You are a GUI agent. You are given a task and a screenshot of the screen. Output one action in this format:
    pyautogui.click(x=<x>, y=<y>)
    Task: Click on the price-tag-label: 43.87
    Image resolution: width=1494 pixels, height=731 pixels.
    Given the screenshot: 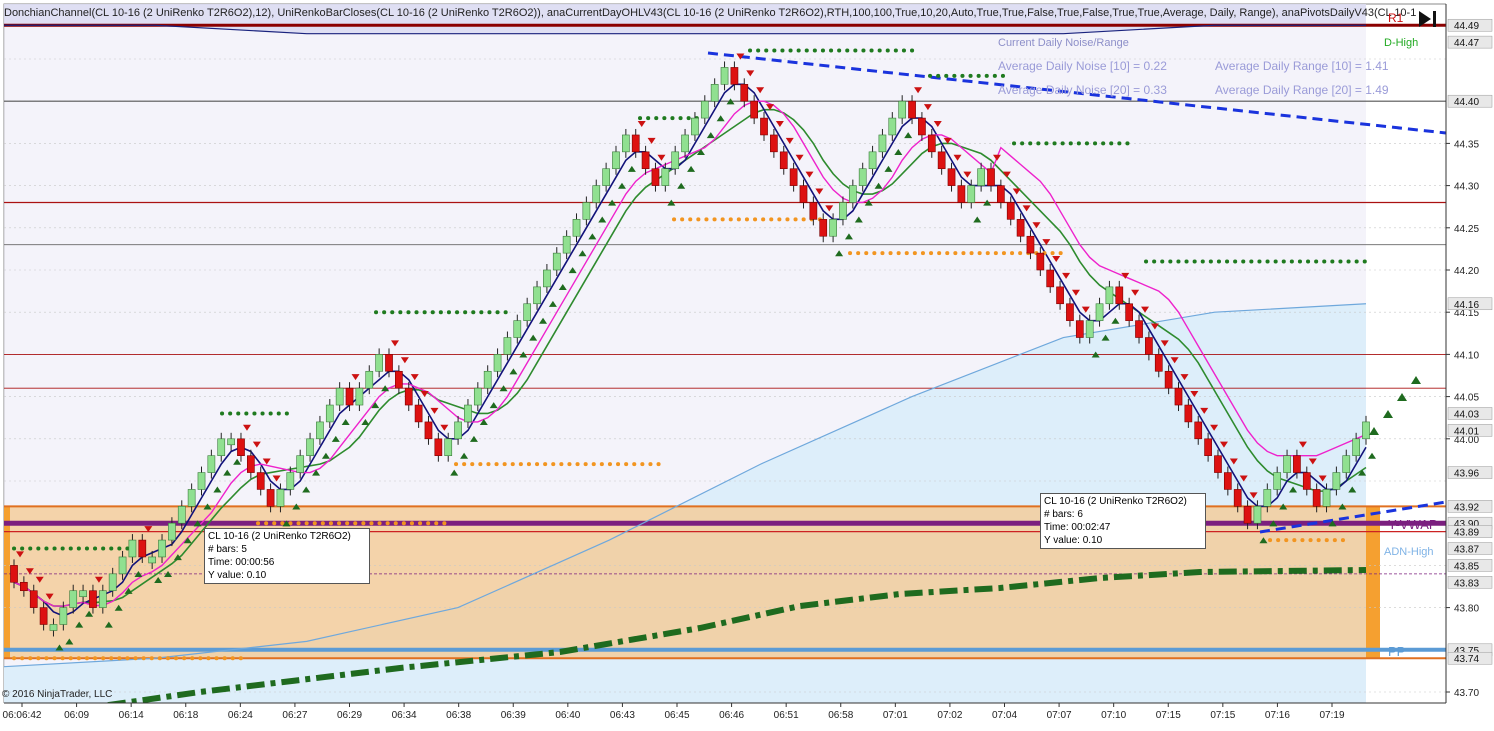 What is the action you would take?
    pyautogui.click(x=1466, y=550)
    